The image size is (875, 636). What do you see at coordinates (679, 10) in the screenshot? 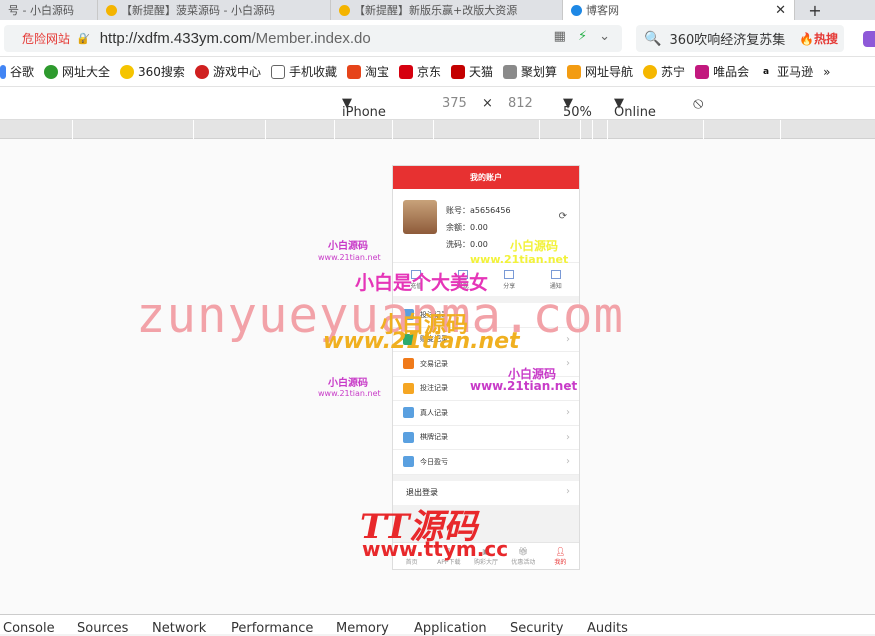
I see `tab-4-active: 博客网 ✕` at bounding box center [679, 10].